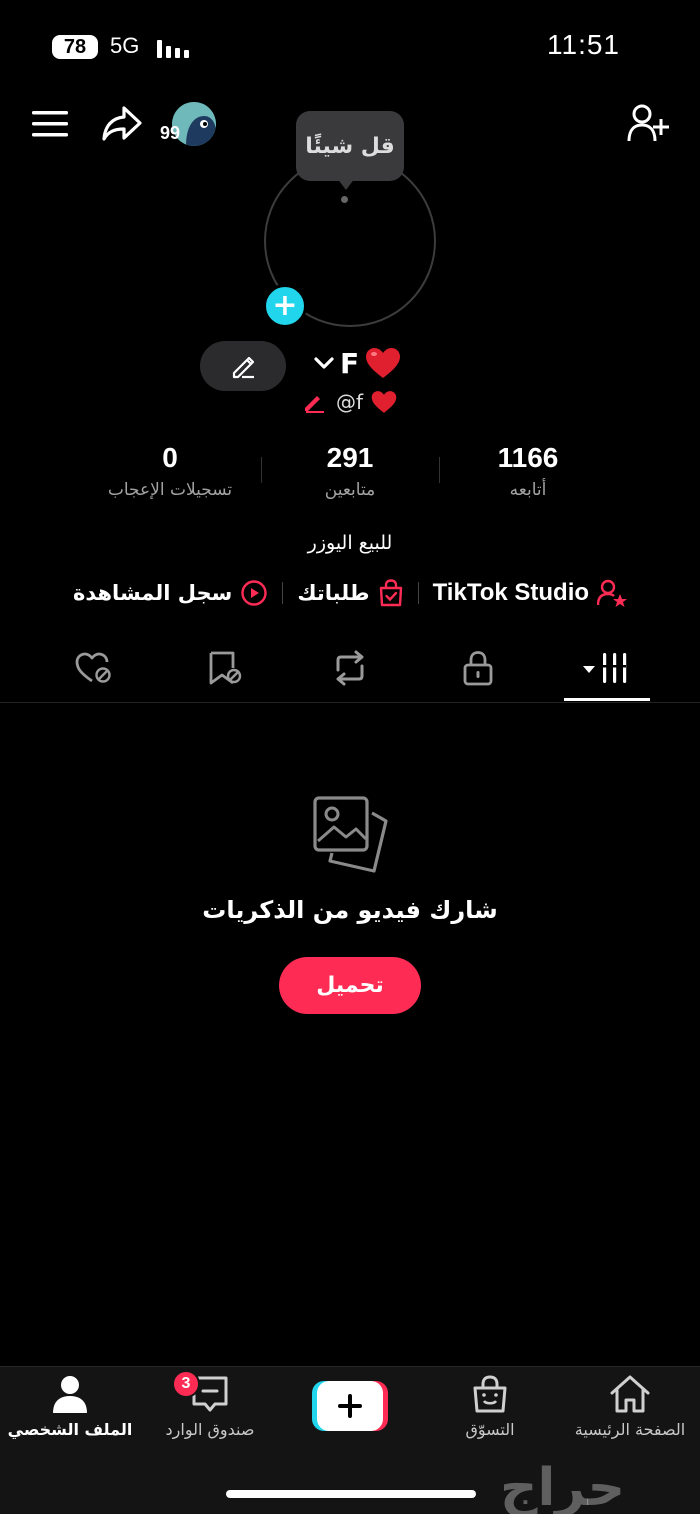  What do you see at coordinates (333, 593) in the screenshot?
I see `orders-label: طلباتك` at bounding box center [333, 593].